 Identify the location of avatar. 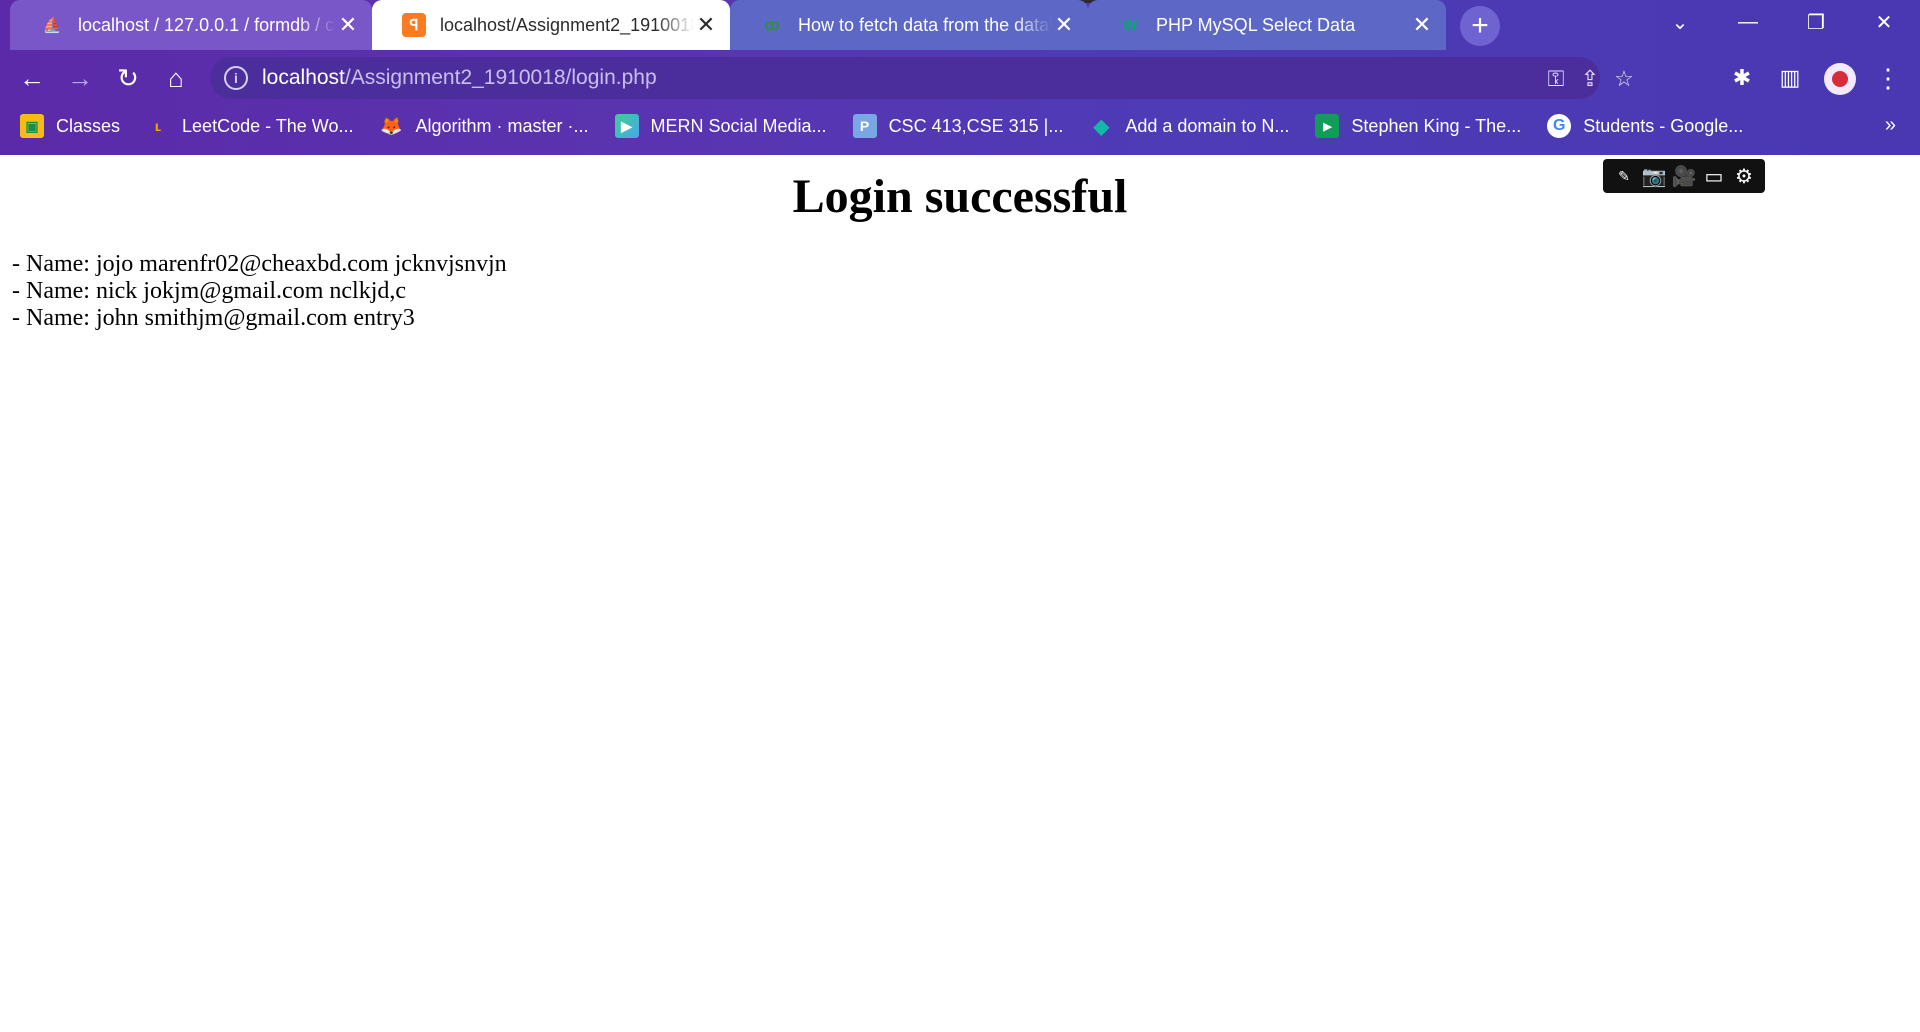
(1840, 79).